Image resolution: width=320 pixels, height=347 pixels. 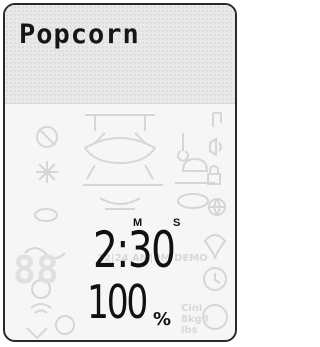 I want to click on dish-icon, so click(x=46, y=215).